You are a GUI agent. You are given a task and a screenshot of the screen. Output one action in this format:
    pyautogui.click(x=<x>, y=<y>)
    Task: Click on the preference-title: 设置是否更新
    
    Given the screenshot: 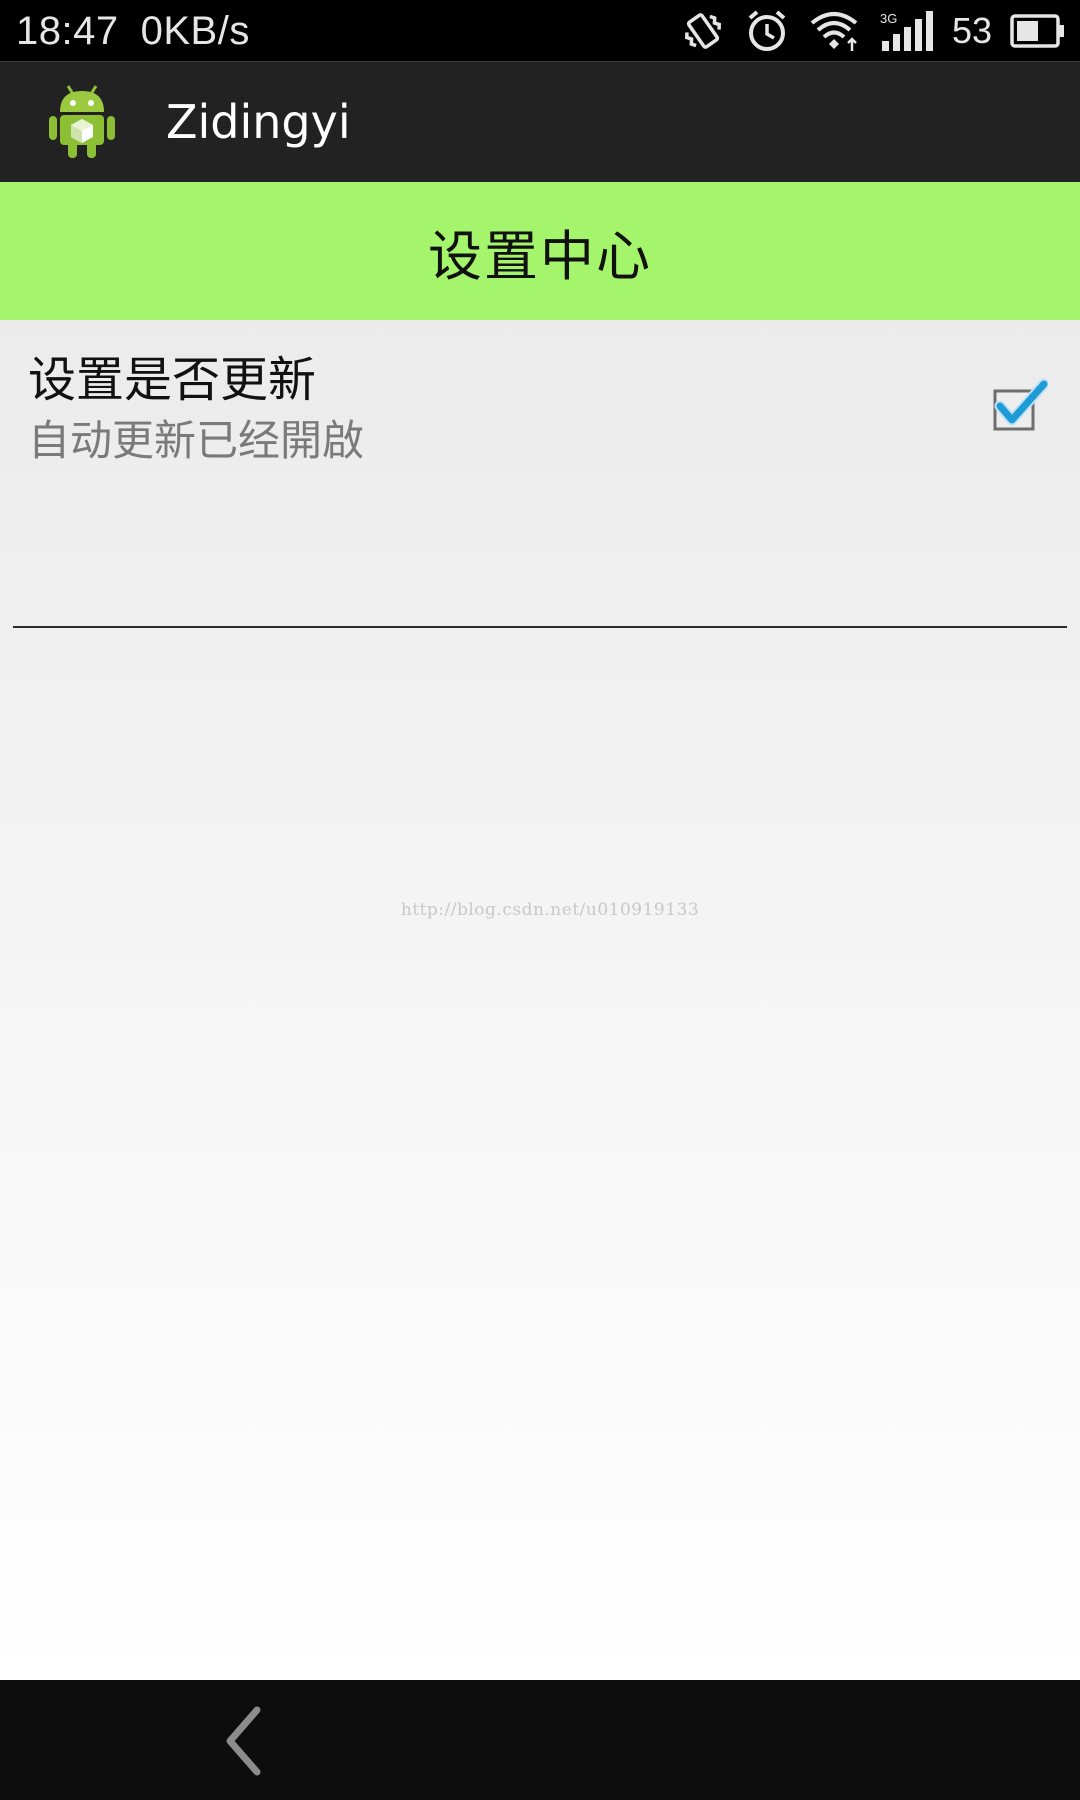 What is the action you would take?
    pyautogui.click(x=172, y=380)
    